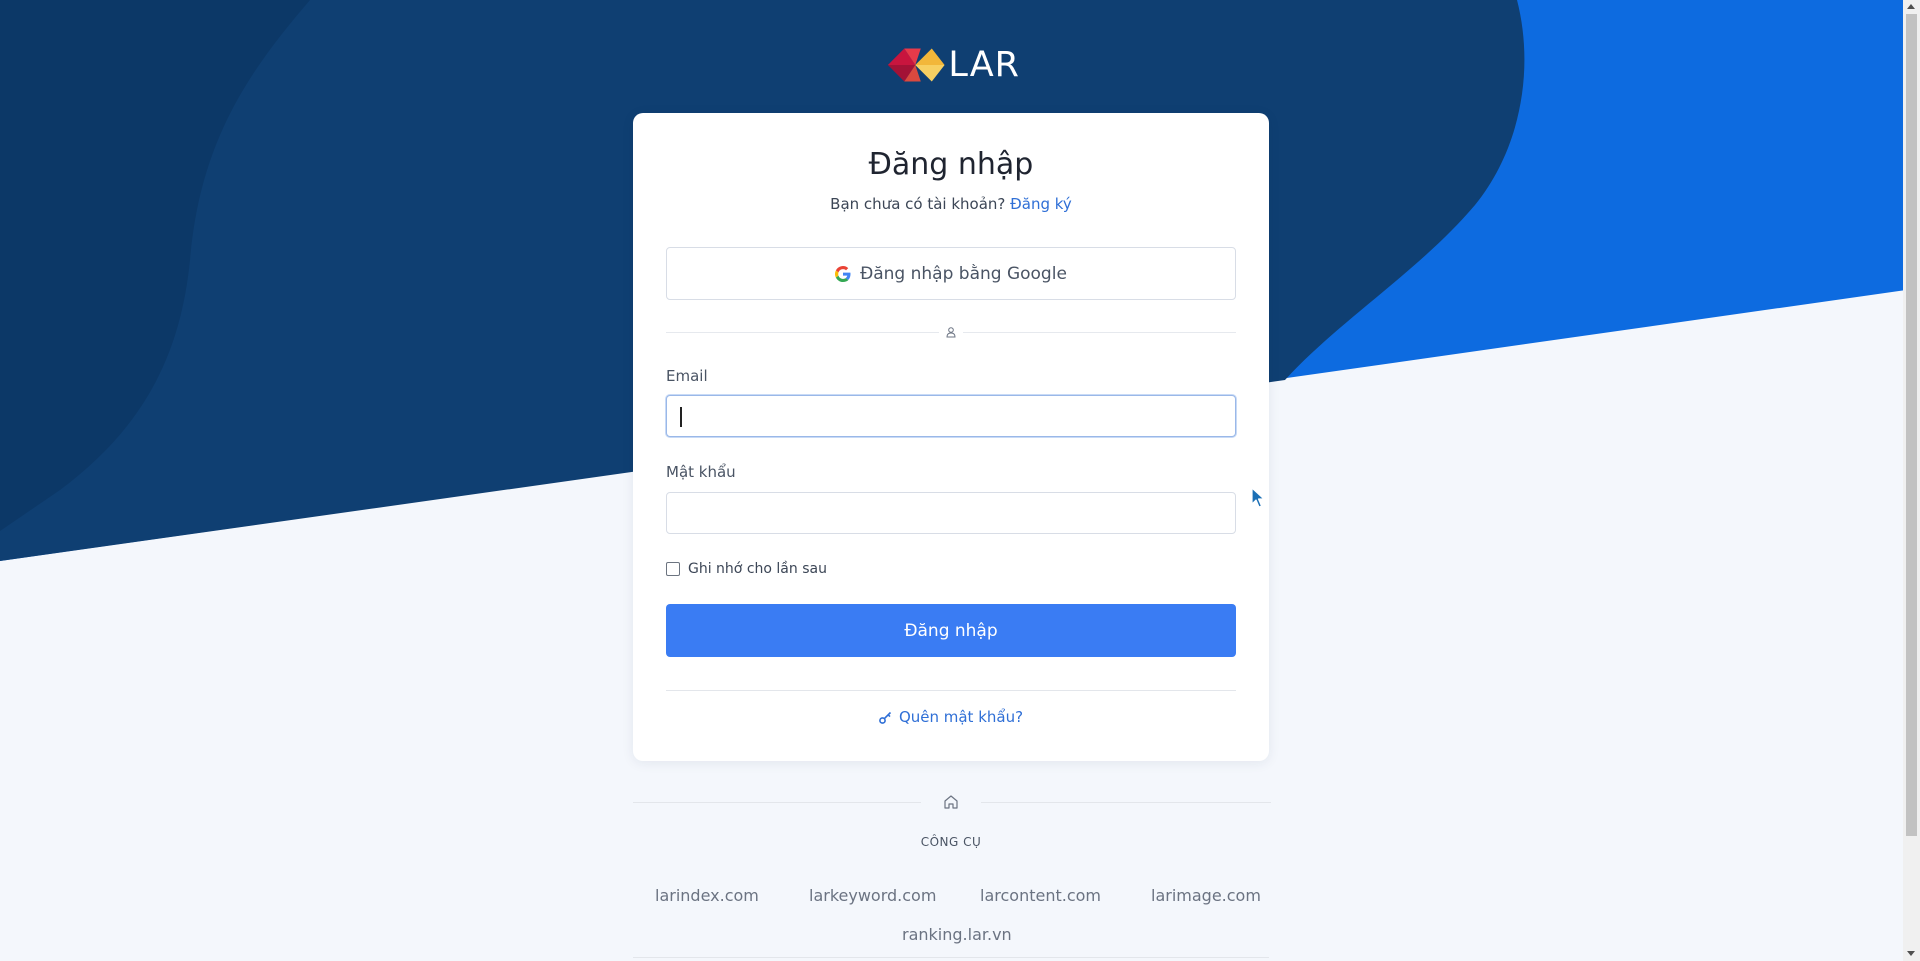  I want to click on scroll-thumb, so click(1911, 425).